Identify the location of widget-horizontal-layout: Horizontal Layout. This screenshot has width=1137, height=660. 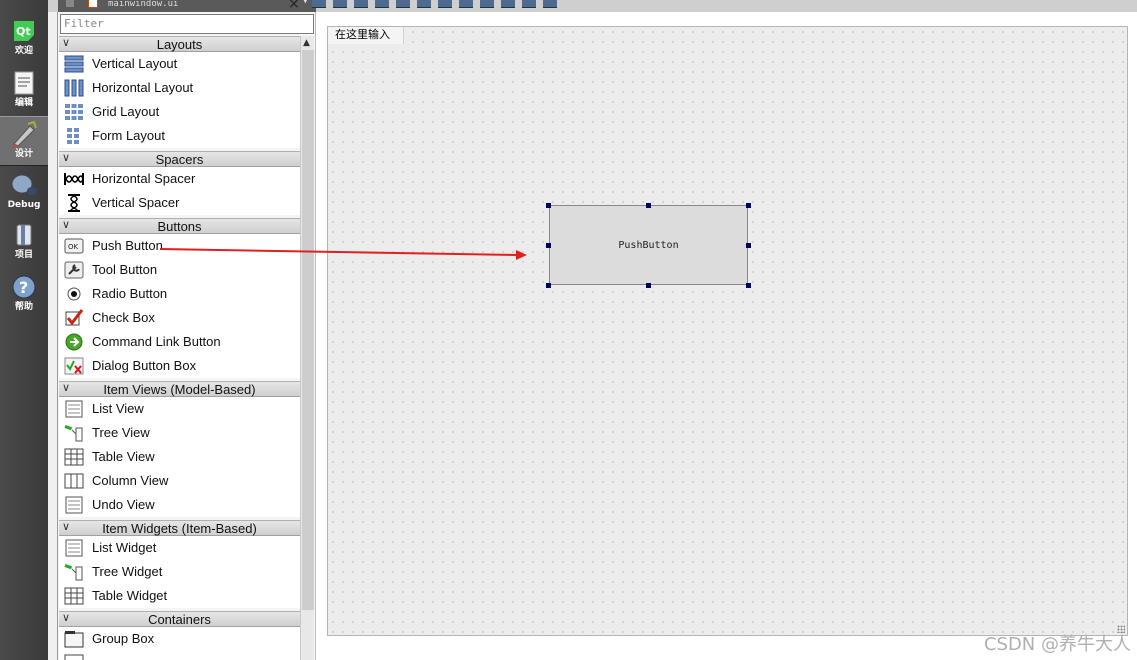
(179, 88).